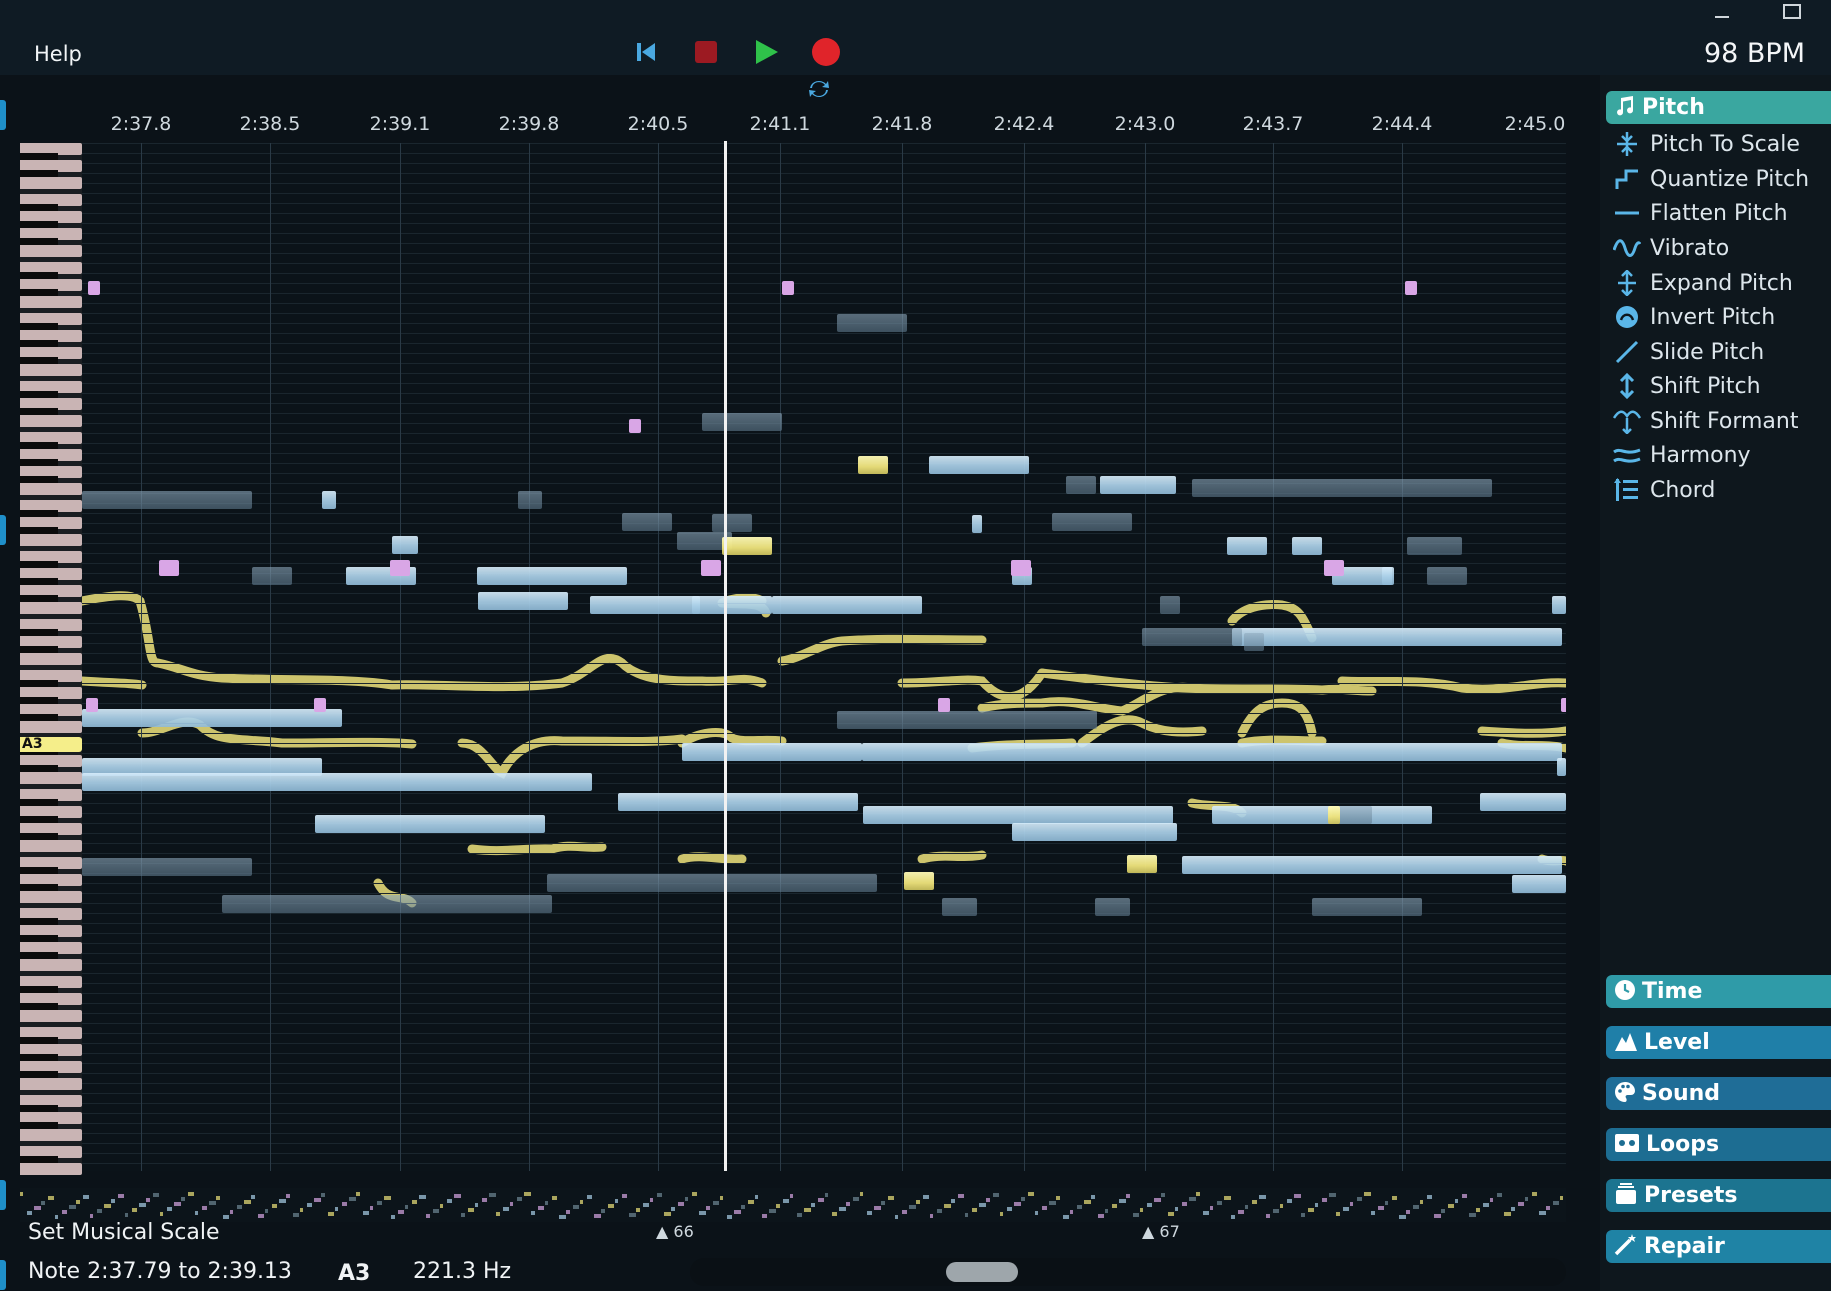  I want to click on section-pitch: Pitch, so click(1718, 107).